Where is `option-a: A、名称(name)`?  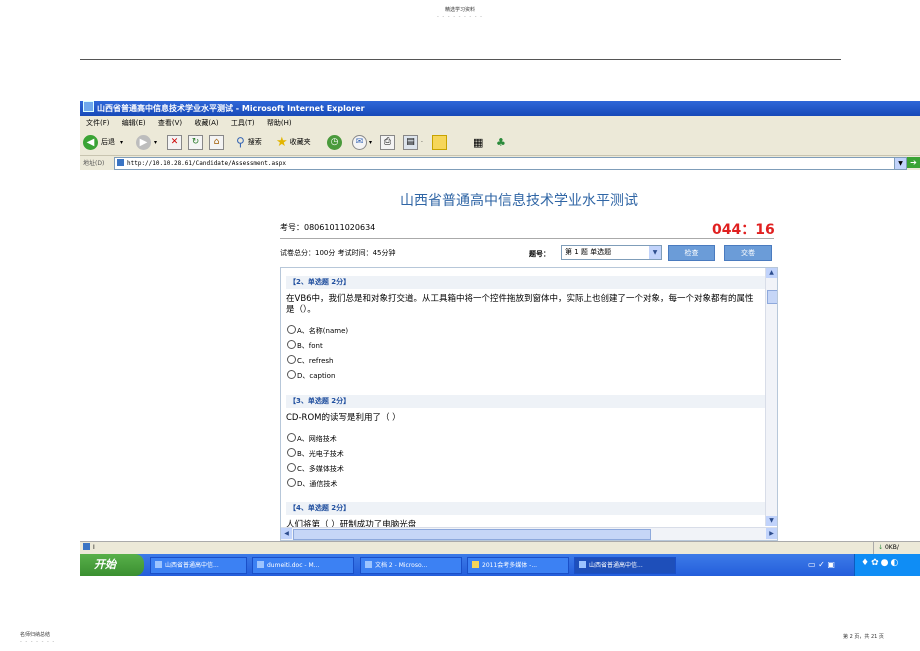 option-a: A、名称(name) is located at coordinates (317, 330).